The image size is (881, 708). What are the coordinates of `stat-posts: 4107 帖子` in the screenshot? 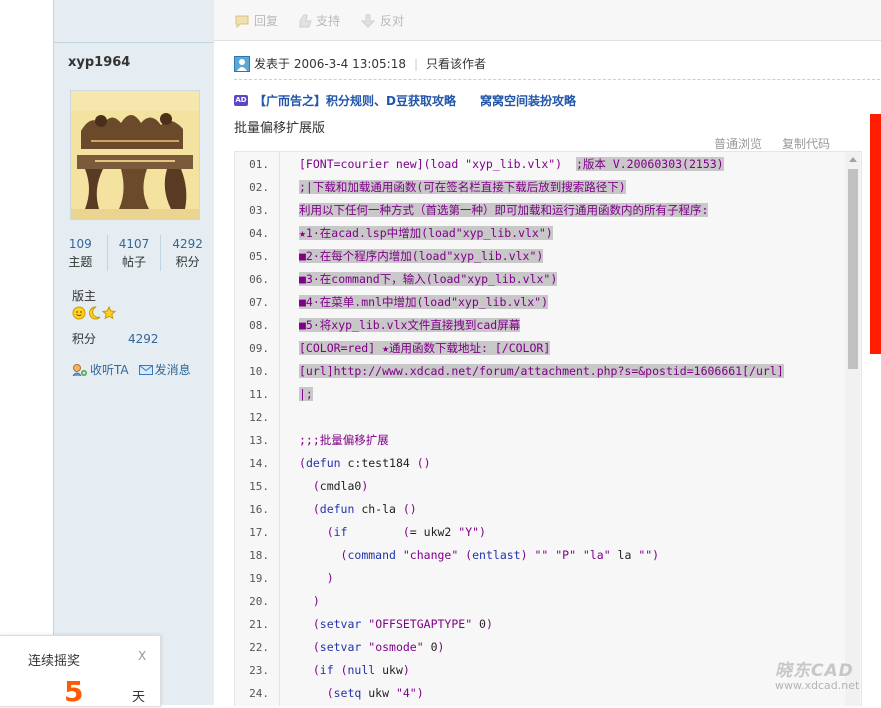 It's located at (133, 253).